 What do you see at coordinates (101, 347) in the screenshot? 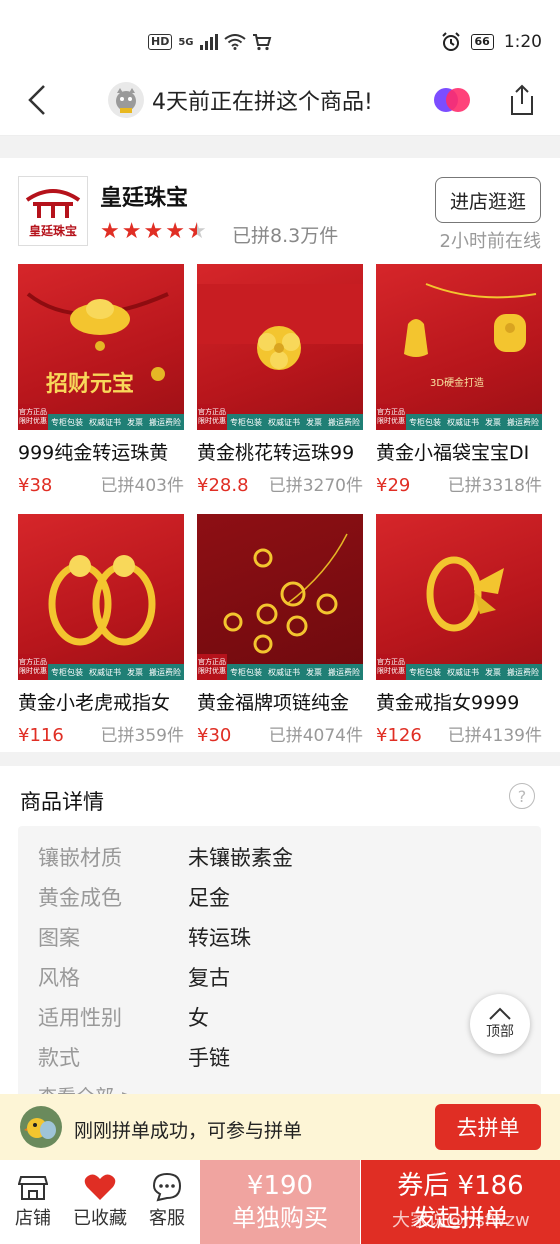
I see `product-image: 招财元宝 专柜包装 权威证书 发票 搬运费险 官方正品 限时优惠` at bounding box center [101, 347].